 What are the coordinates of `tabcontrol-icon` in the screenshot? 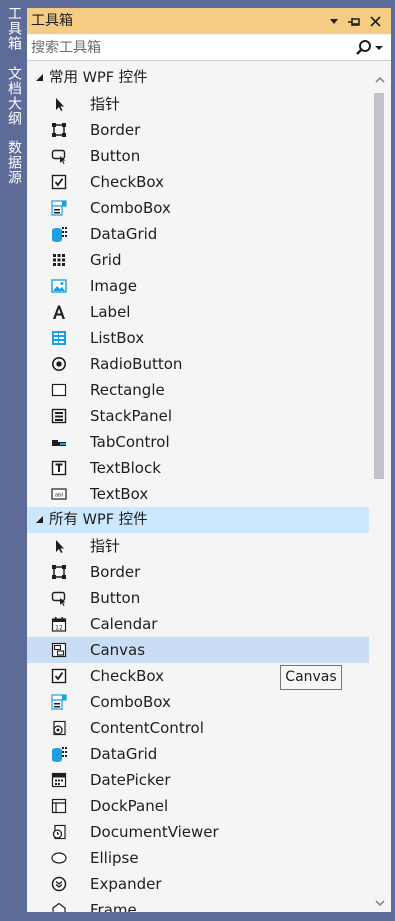 It's located at (59, 443).